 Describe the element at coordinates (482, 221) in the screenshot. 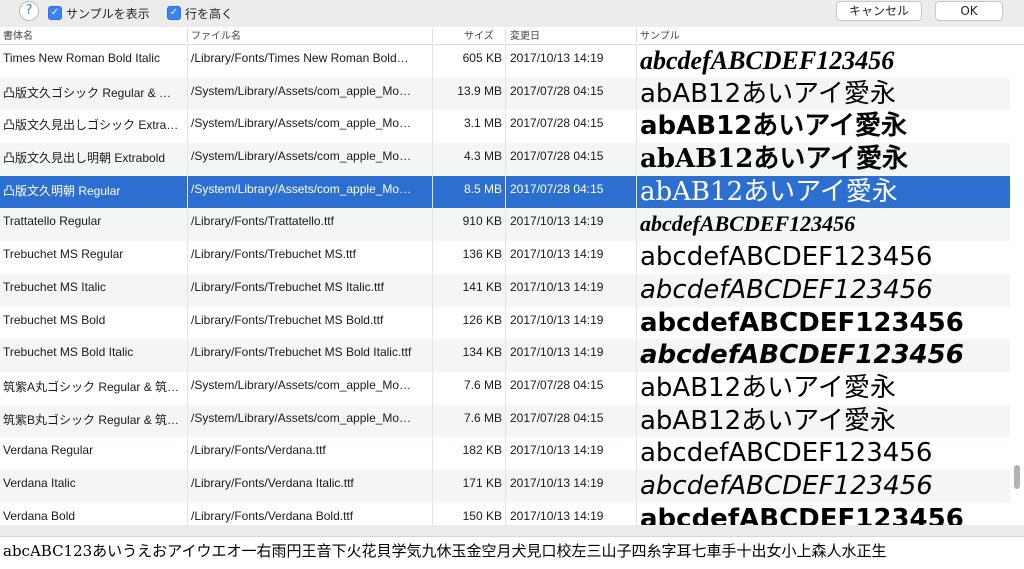

I see `file-size-cell: 910 KB` at that location.